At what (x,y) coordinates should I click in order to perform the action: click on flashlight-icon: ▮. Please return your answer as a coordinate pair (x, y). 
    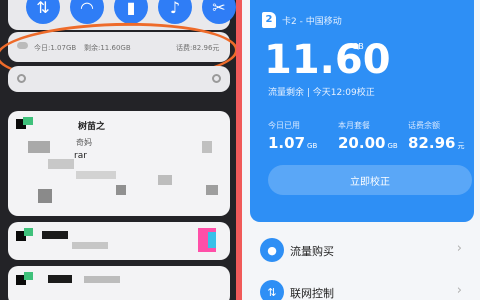
    Looking at the image, I should click on (131, 12).